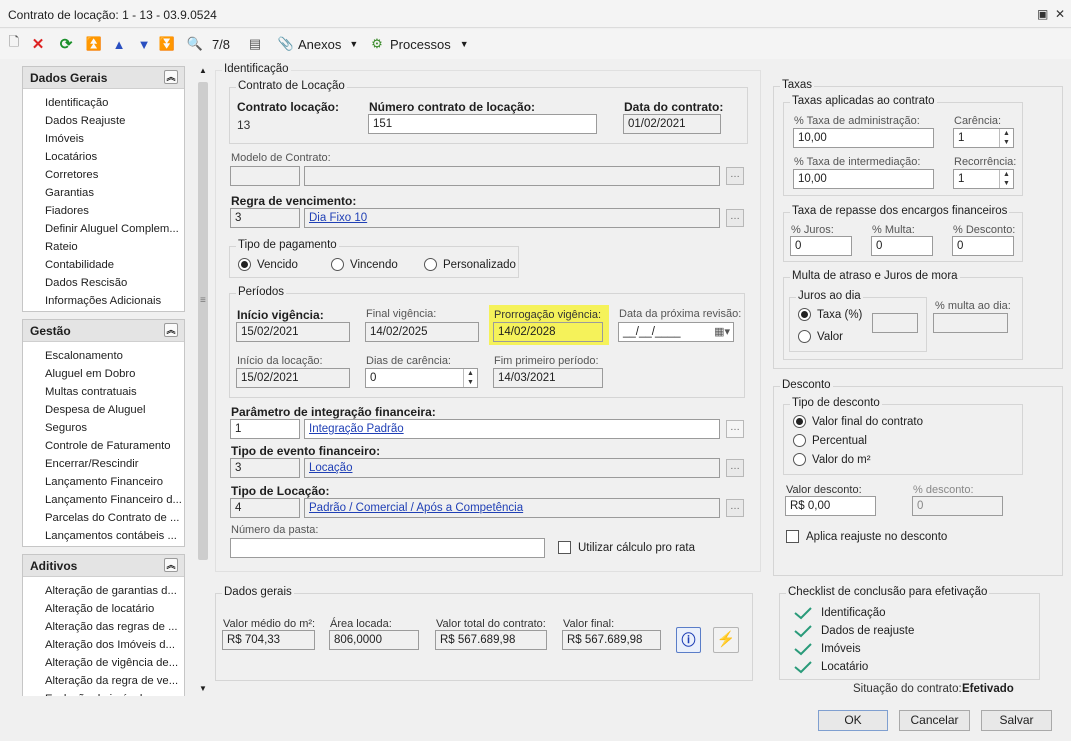 This screenshot has height=741, width=1071. I want to click on last-record-icon: ⏬, so click(167, 44).